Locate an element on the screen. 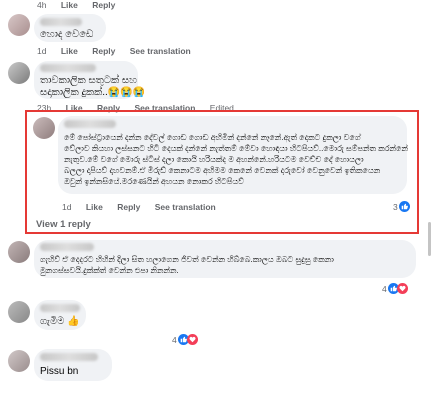 Image resolution: width=435 pixels, height=400 pixels. comment-time: 4h is located at coordinates (42, 5).